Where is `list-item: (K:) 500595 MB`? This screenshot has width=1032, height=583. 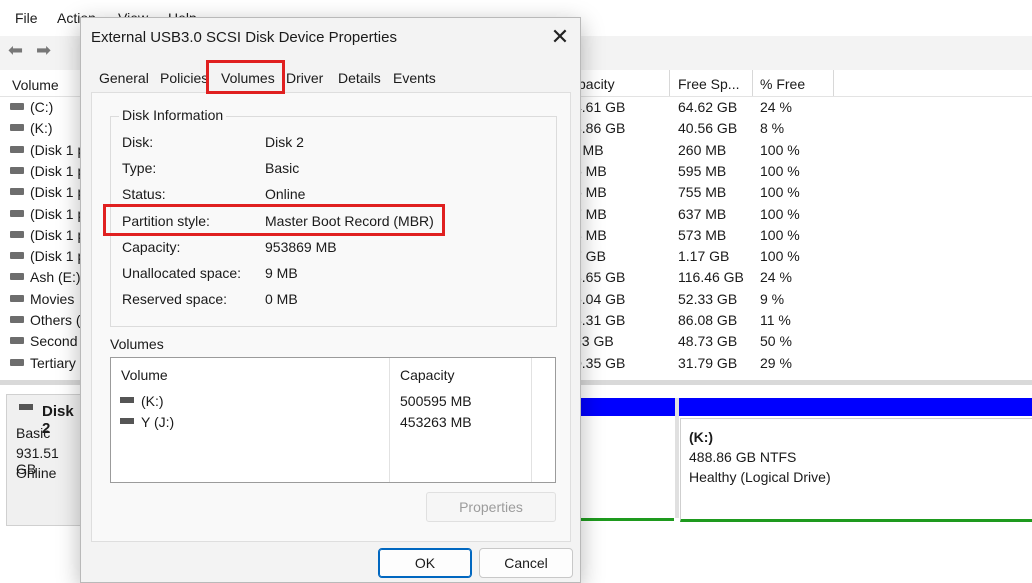
list-item: (K:) 500595 MB is located at coordinates (321, 401).